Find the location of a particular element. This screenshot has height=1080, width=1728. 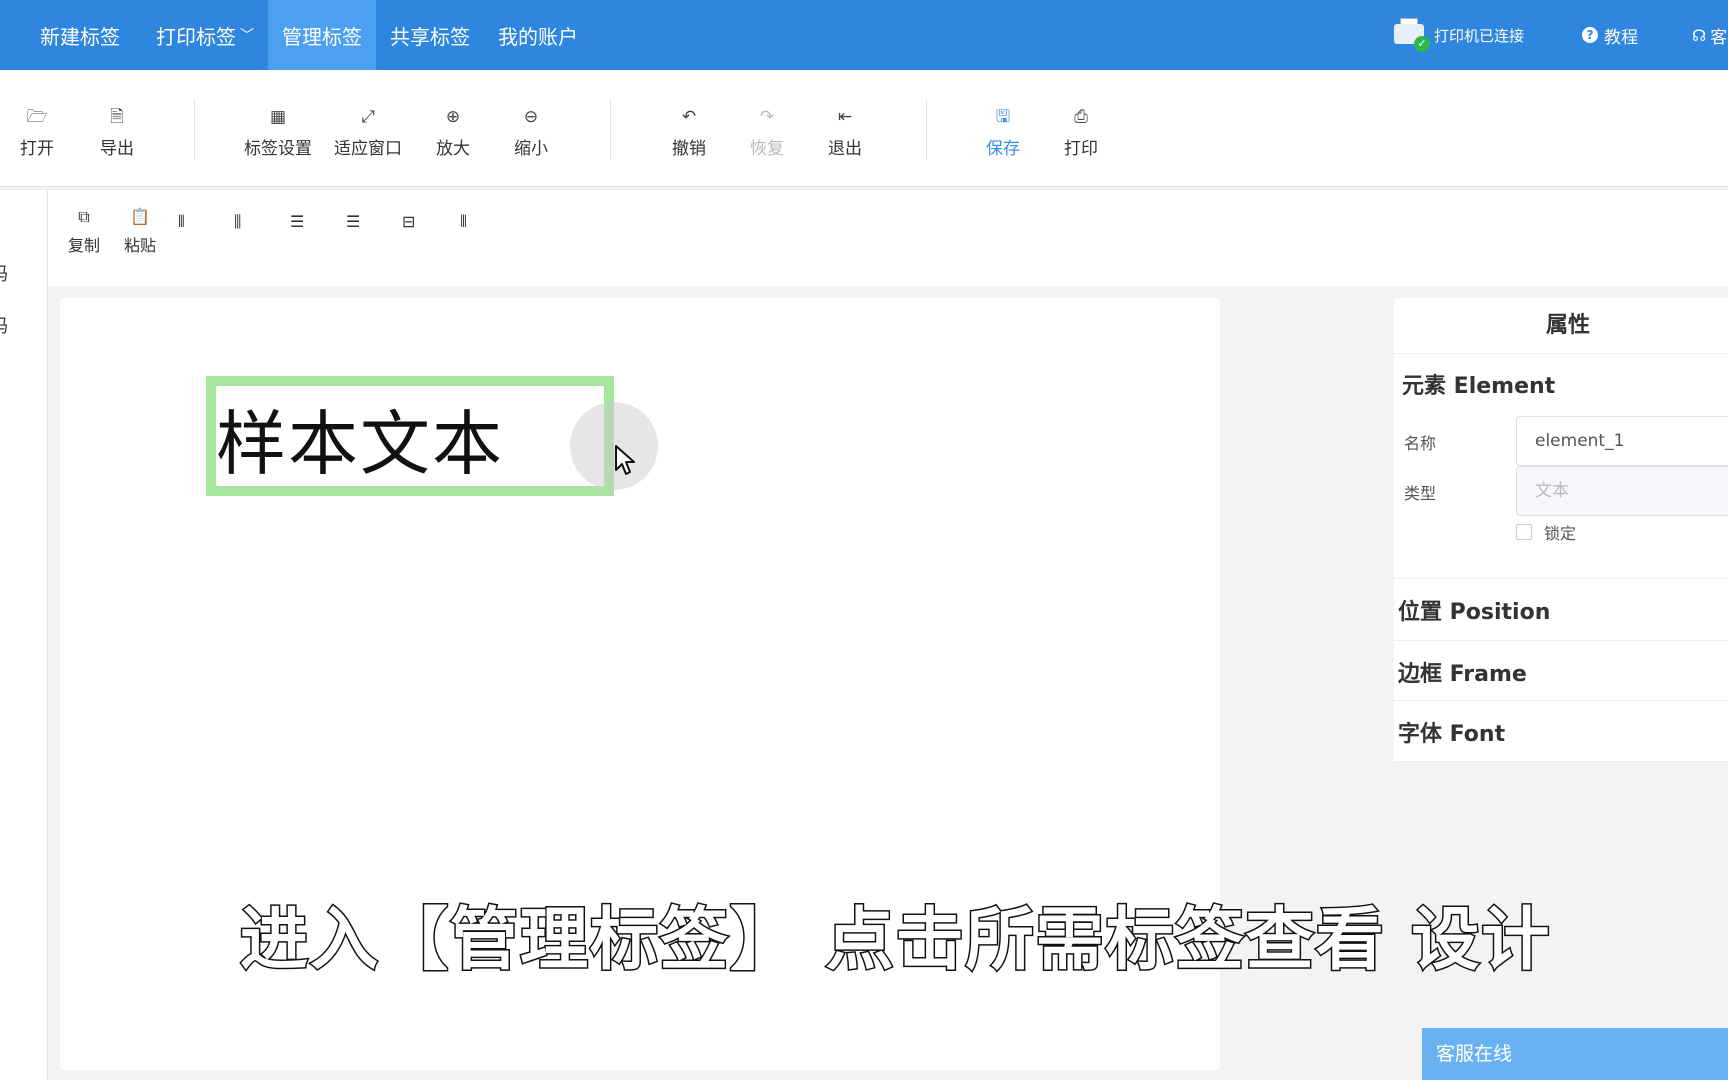

section-position: 位置 Position is located at coordinates (1474, 610).